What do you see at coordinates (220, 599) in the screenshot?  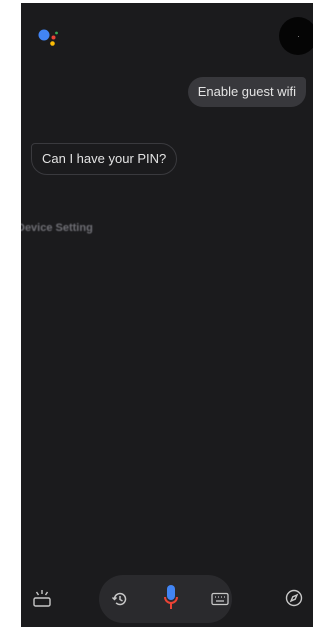 I see `keyboard-icon` at bounding box center [220, 599].